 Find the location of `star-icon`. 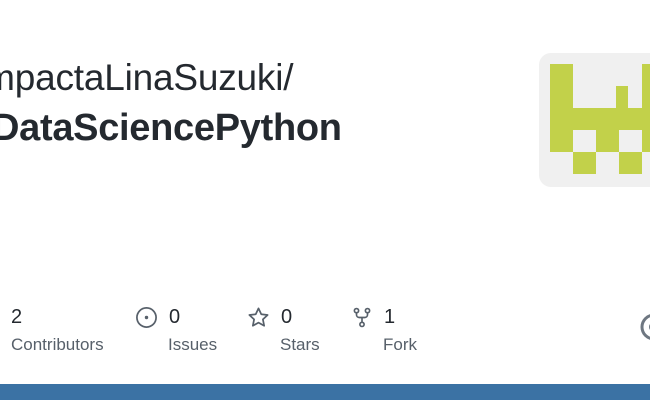

star-icon is located at coordinates (258, 317).